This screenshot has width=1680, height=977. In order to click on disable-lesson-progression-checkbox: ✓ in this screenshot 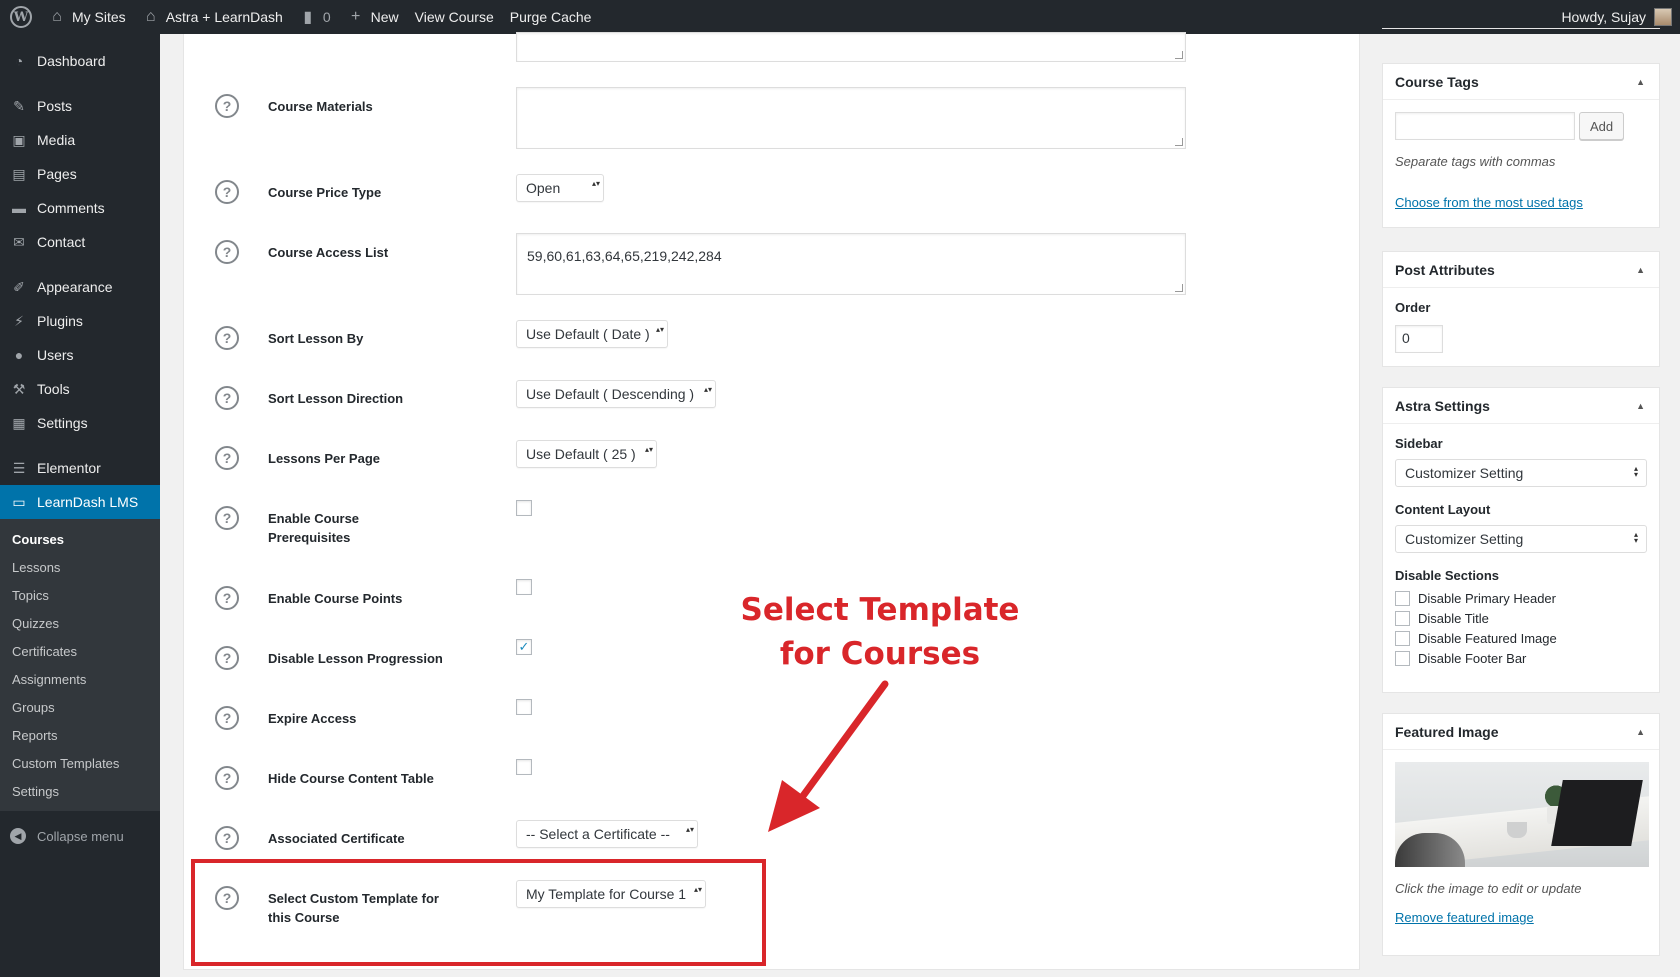, I will do `click(524, 647)`.